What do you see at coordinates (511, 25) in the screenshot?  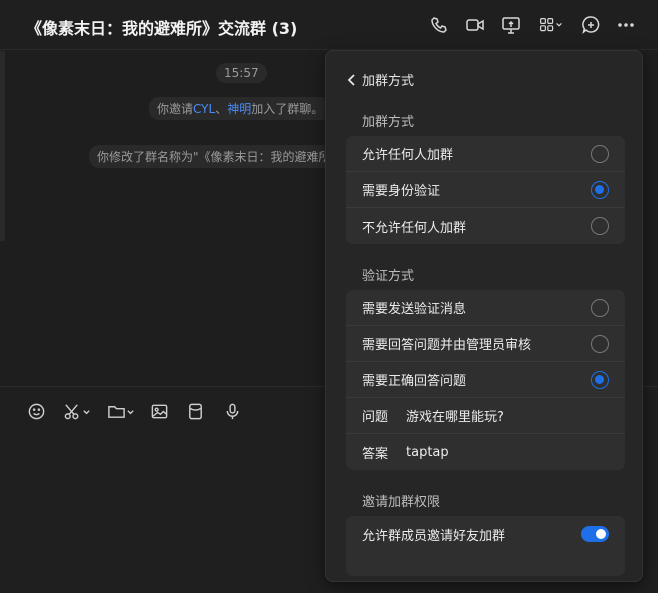 I see `screen-share-icon` at bounding box center [511, 25].